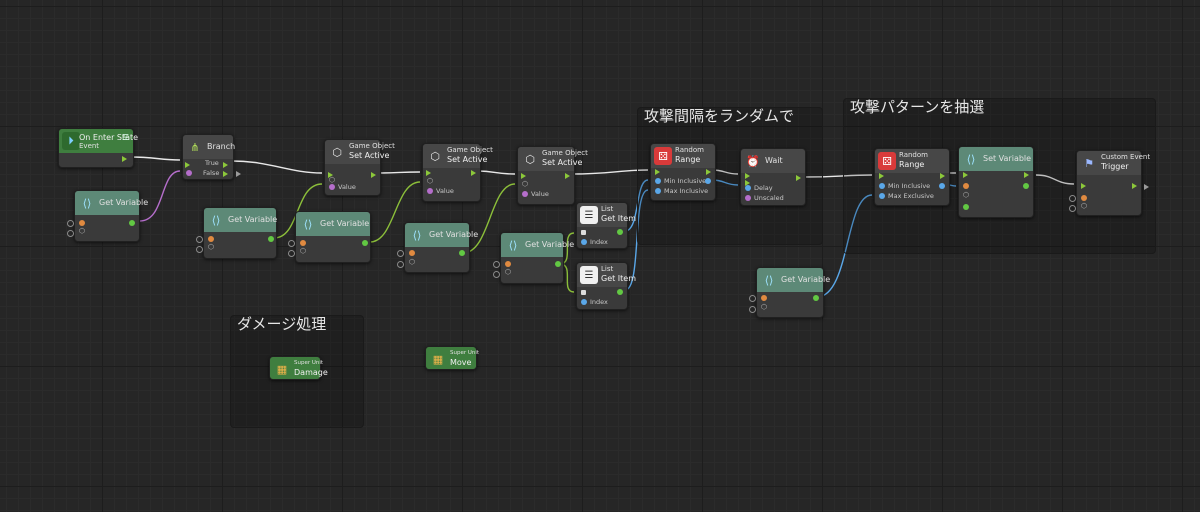 This screenshot has width=1200, height=512. Describe the element at coordinates (748, 188) in the screenshot. I see `delay-input-port` at that location.